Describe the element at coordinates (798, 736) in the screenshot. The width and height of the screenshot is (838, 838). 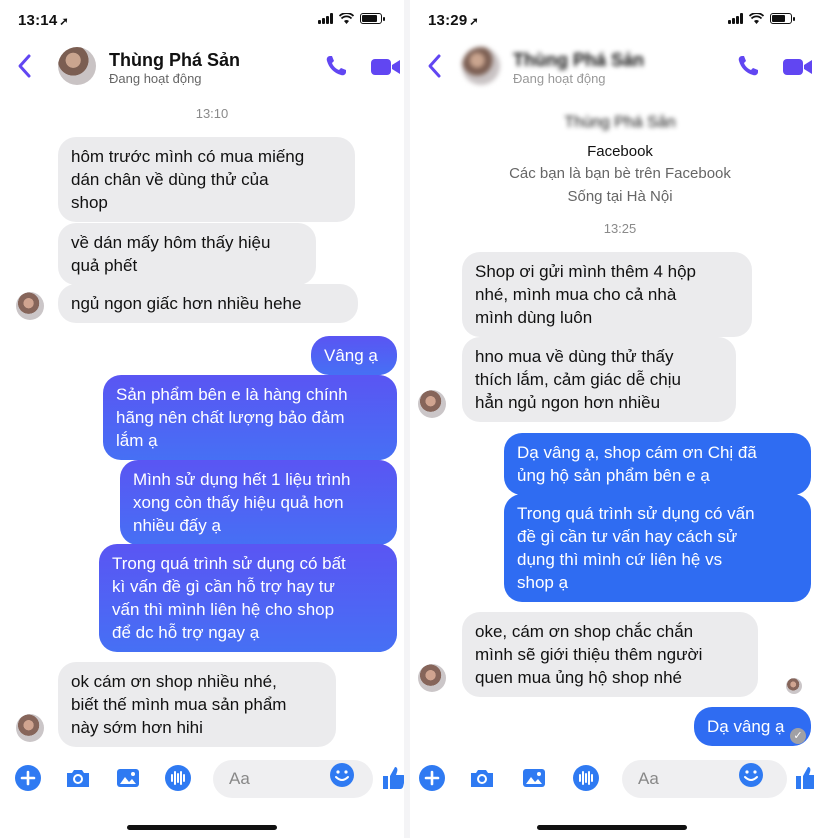
I see `sent-check-icon: ✓` at that location.